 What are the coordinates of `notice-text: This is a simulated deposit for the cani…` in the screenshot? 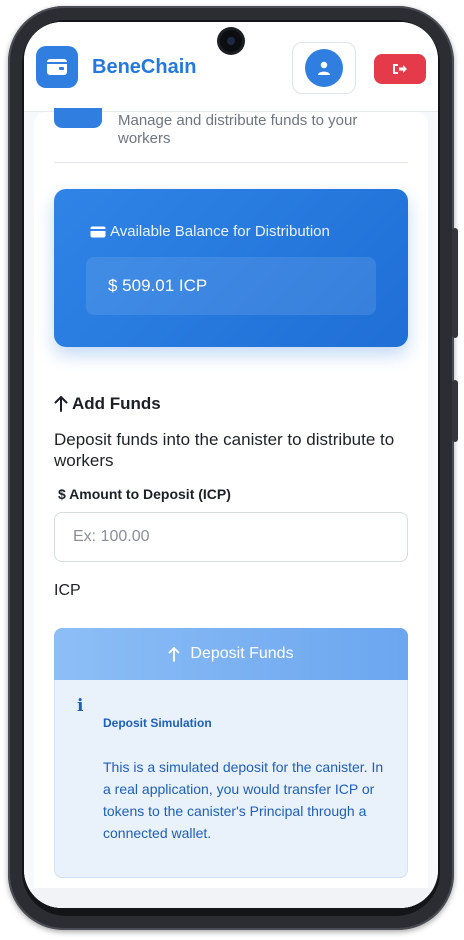 It's located at (243, 800).